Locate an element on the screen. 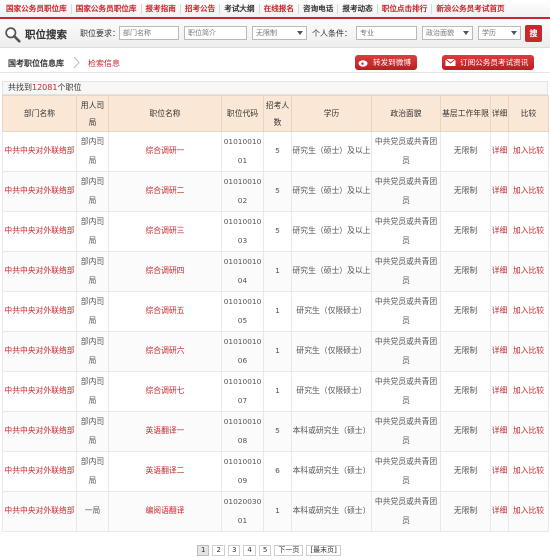 Image resolution: width=550 pixels, height=560 pixels. job-name-link: 综合调研二 is located at coordinates (165, 191).